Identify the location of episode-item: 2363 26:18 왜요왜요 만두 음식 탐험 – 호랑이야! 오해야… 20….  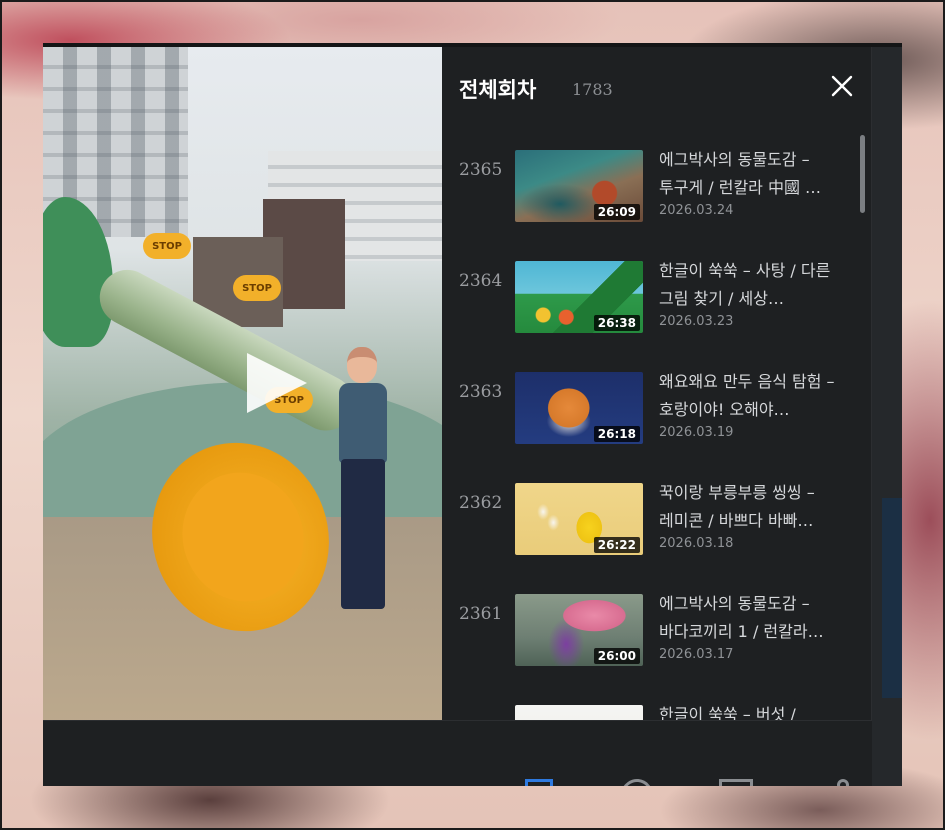
(652, 409).